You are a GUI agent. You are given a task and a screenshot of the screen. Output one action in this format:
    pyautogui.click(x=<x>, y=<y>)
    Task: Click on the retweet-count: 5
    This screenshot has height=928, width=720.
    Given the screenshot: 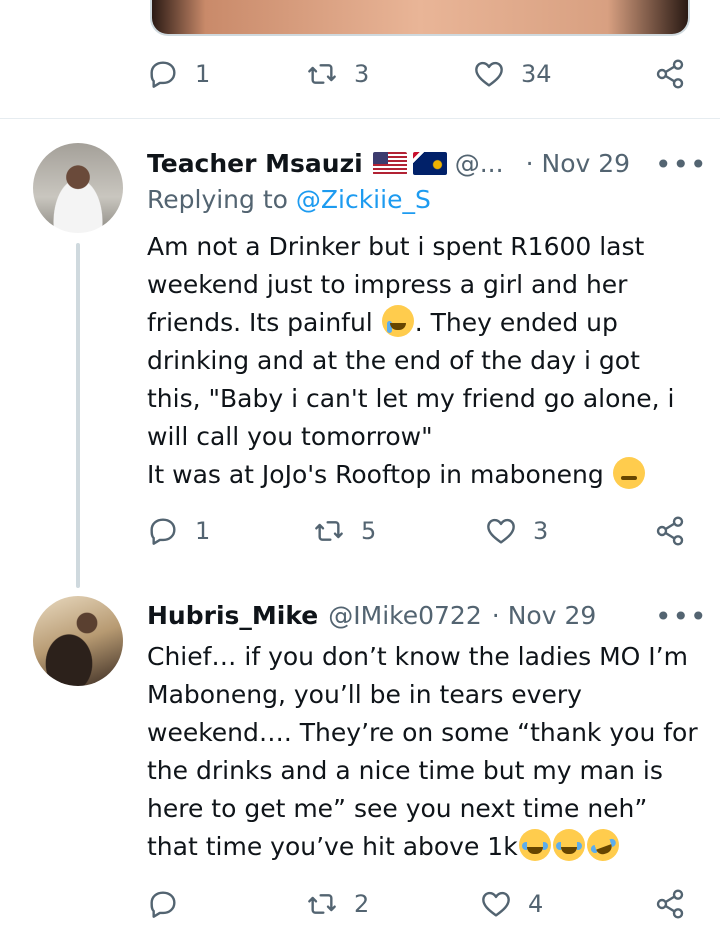 What is the action you would take?
    pyautogui.click(x=369, y=531)
    